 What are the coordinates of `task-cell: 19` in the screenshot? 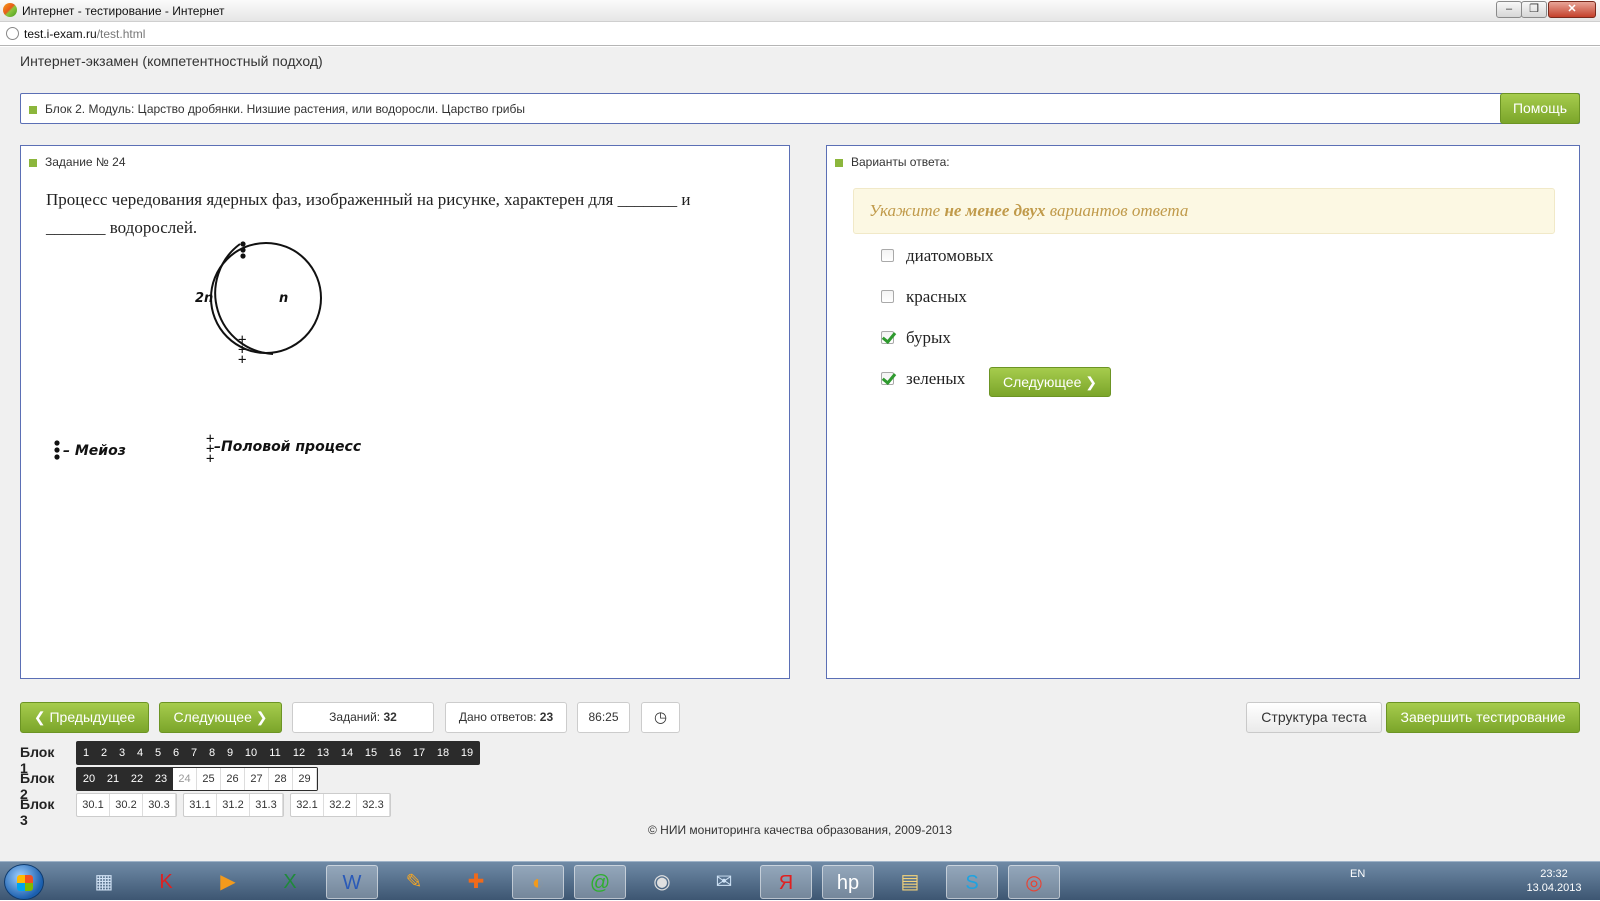 It's located at (467, 753).